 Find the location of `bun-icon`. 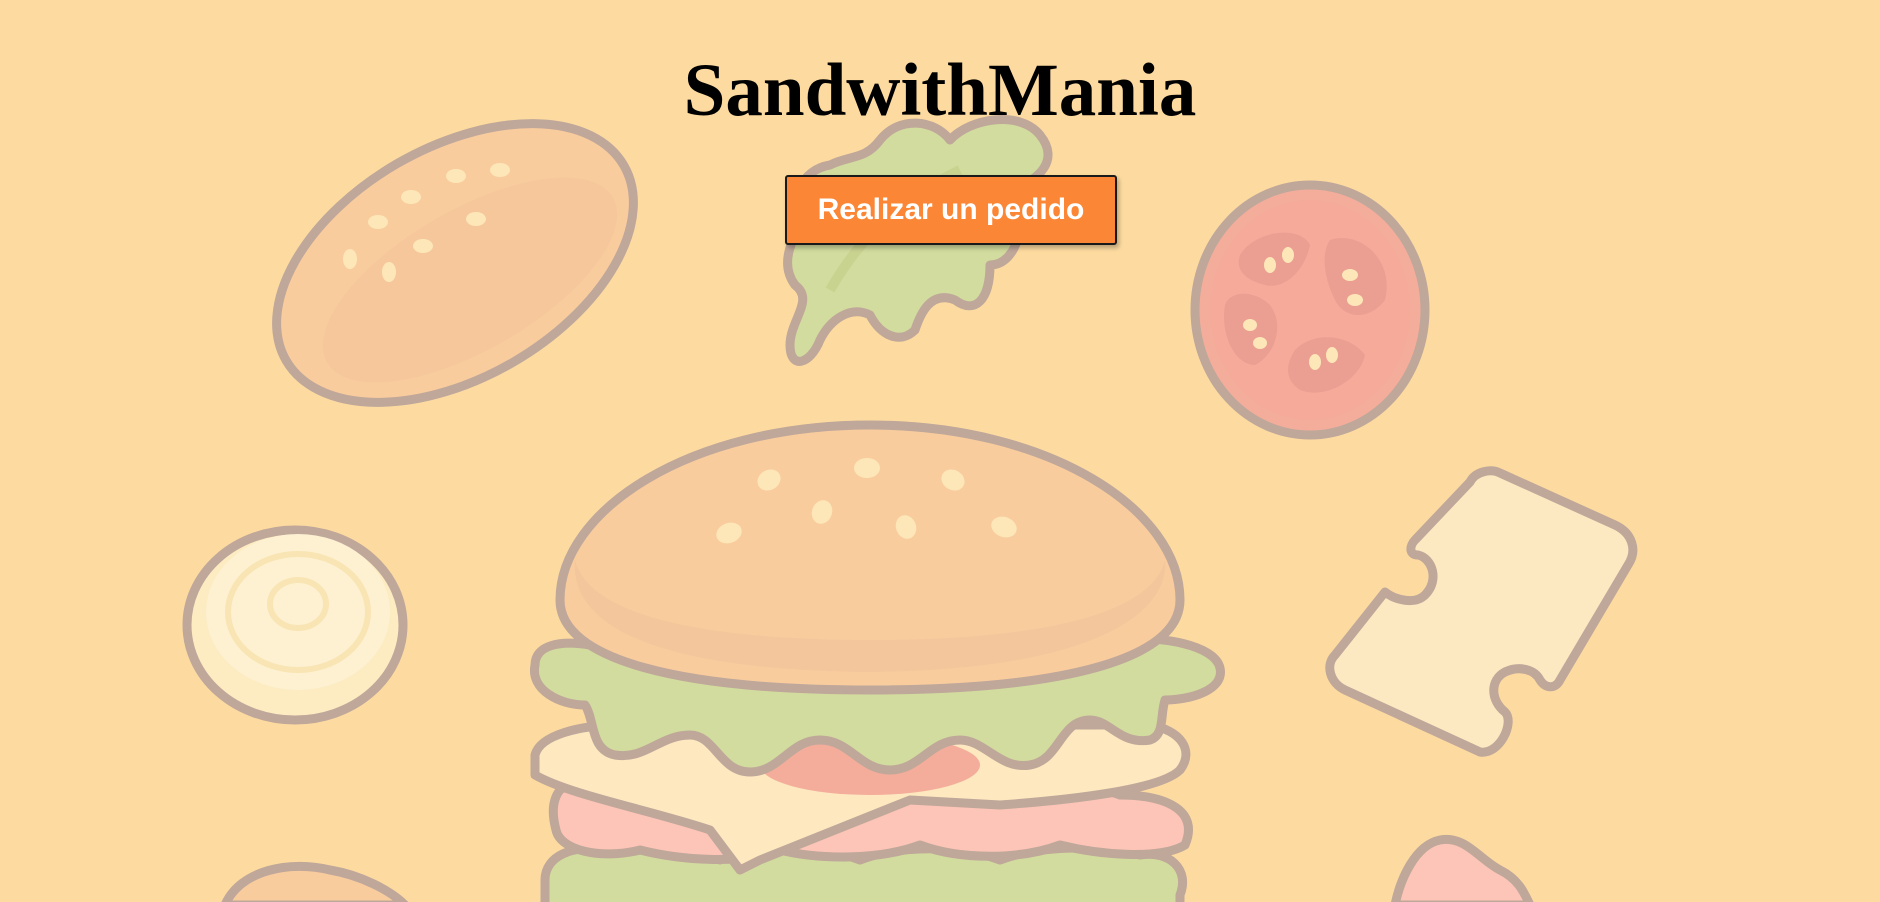

bun-icon is located at coordinates (315, 881).